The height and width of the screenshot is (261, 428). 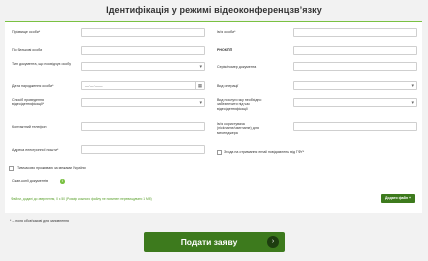 I want to click on birth-date-input: __.__.____ ▦, so click(x=143, y=85).